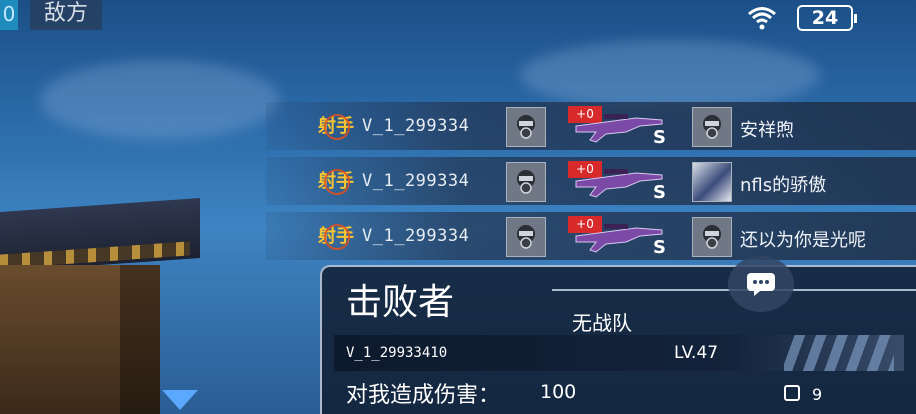 The image size is (916, 414). I want to click on kill-feed-row: 射手 V_1_299334 +0 S 还以为你是光呢, so click(591, 236).